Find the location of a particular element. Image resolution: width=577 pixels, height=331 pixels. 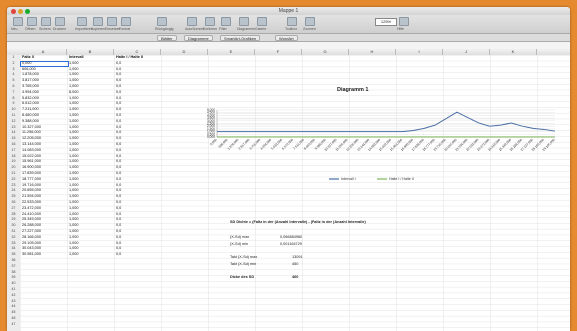

min-label: (X-Sd) min is located at coordinates (239, 244).